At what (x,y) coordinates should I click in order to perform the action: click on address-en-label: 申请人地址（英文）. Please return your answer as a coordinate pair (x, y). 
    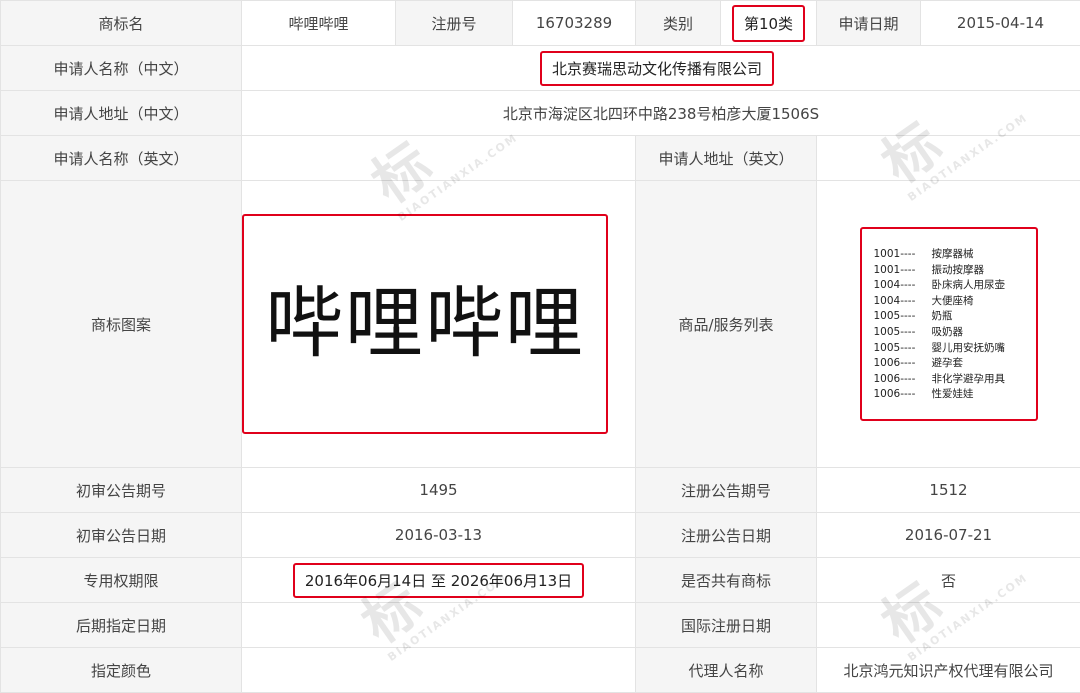
    Looking at the image, I should click on (726, 158).